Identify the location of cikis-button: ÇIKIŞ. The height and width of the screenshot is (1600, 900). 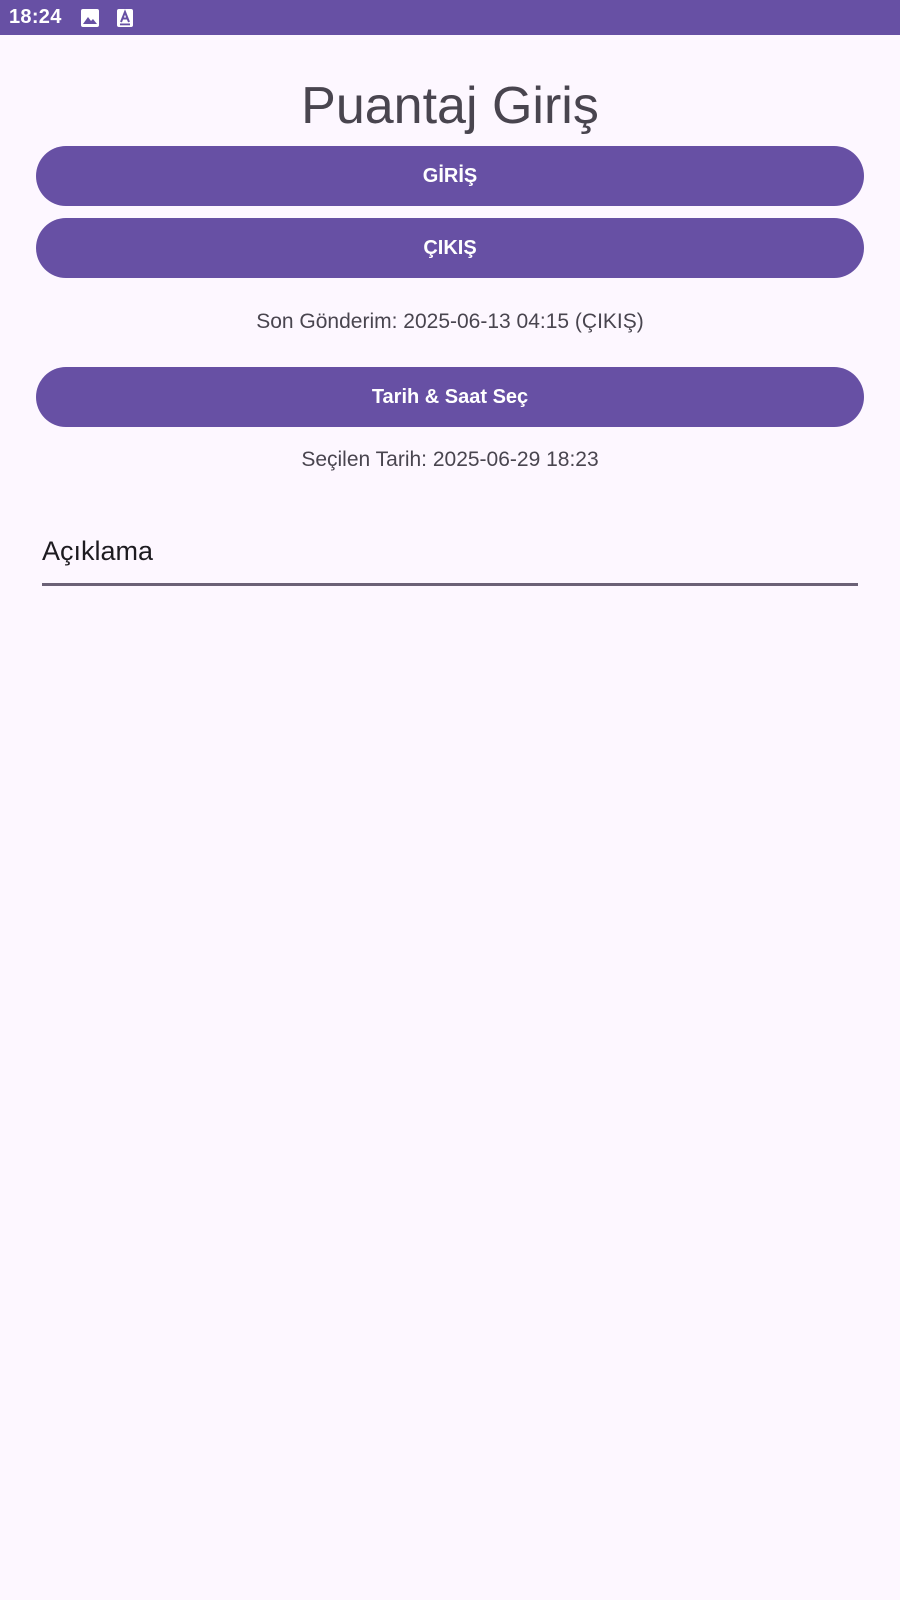
(450, 248).